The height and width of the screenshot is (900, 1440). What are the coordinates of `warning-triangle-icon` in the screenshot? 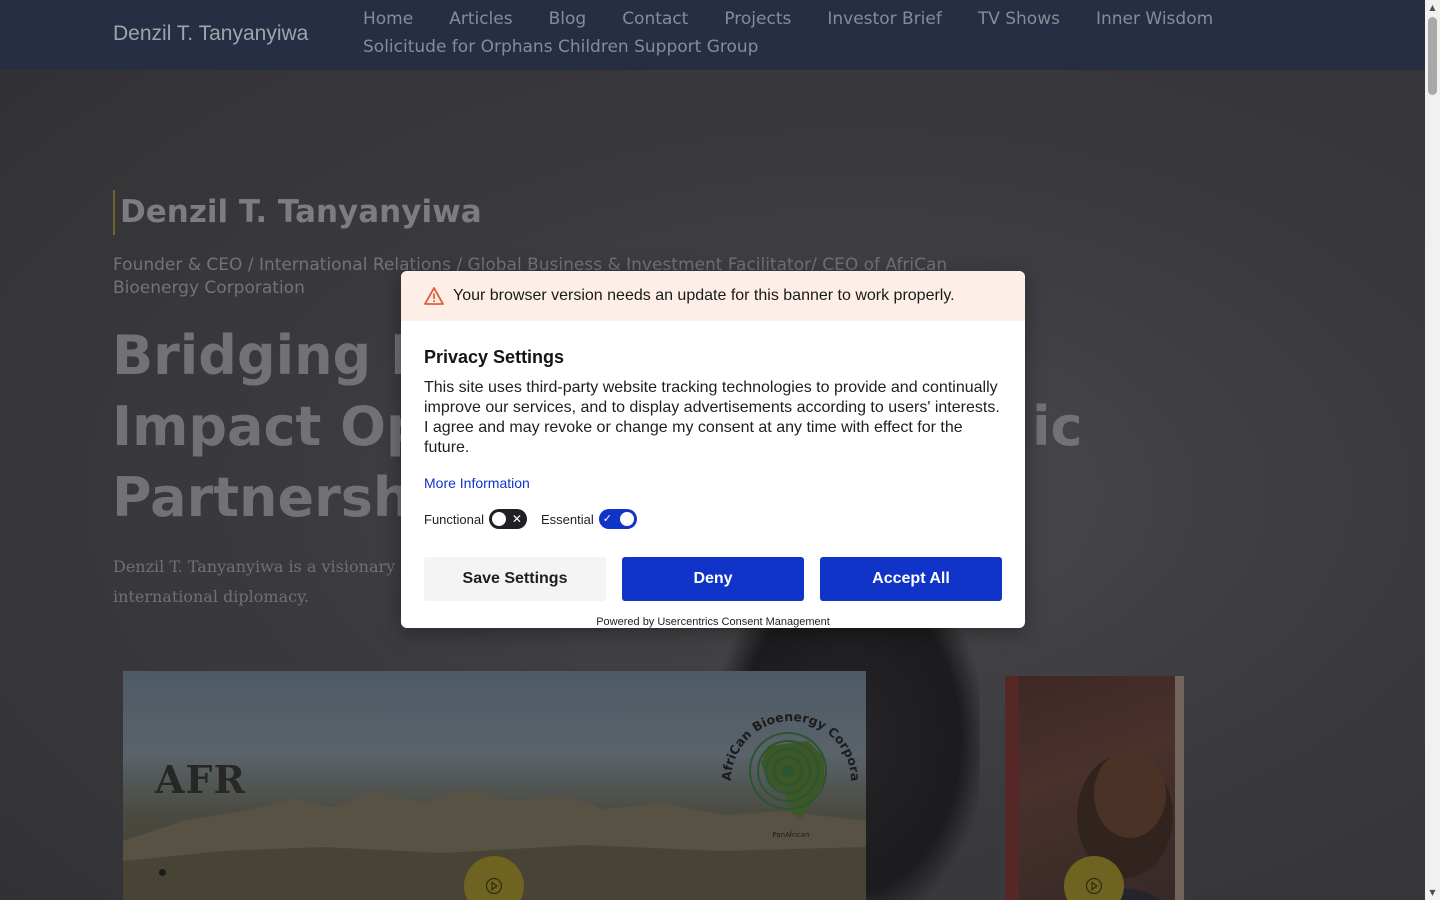 It's located at (434, 296).